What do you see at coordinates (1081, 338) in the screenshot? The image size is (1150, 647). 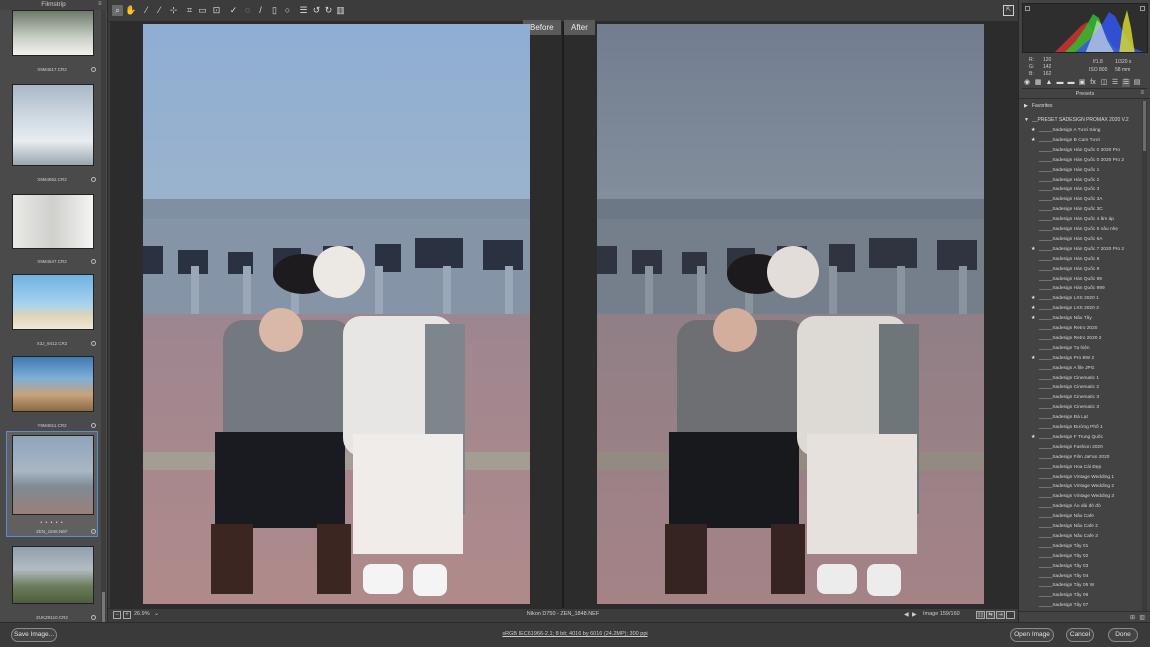 I see `preset-item: _____Sadesign Retro 2020 2` at bounding box center [1081, 338].